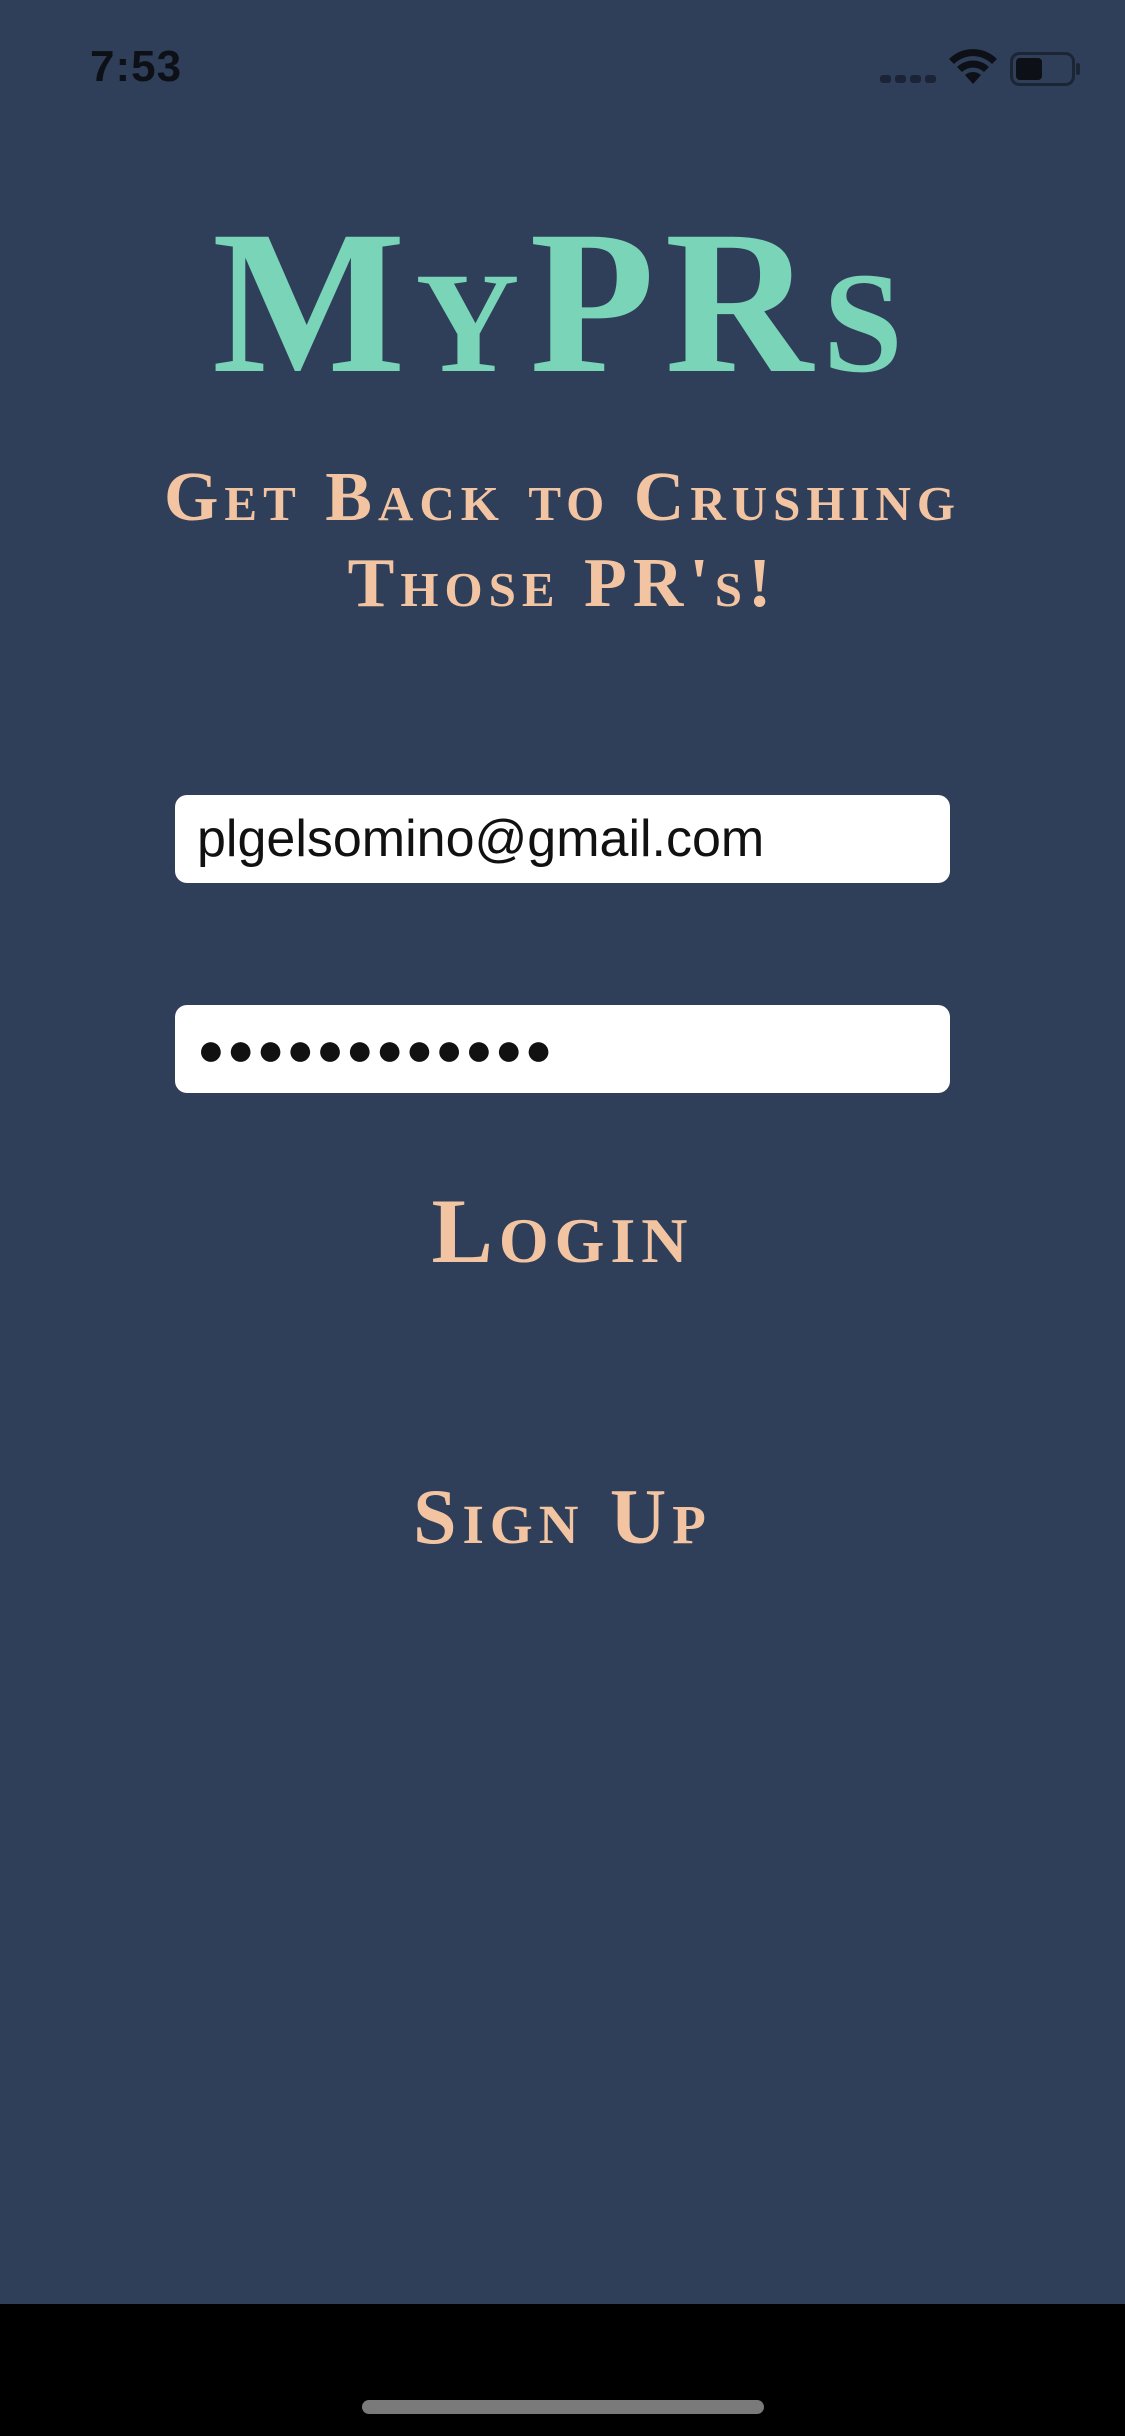 Image resolution: width=1125 pixels, height=2436 pixels. What do you see at coordinates (562, 540) in the screenshot?
I see `tagline: Get Back to Crushing Those PR's!` at bounding box center [562, 540].